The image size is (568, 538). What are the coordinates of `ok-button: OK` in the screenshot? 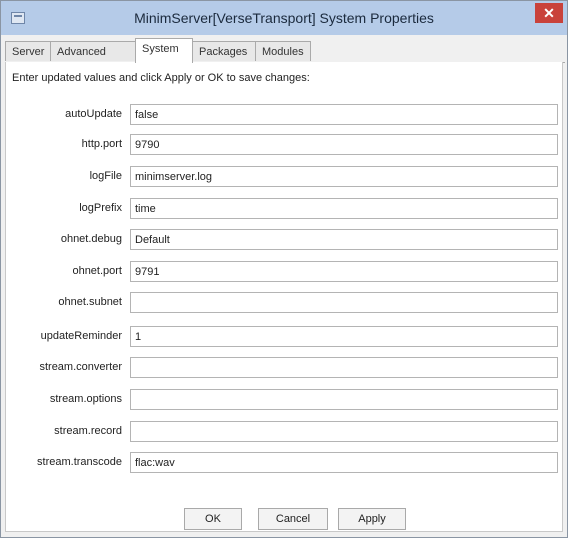 It's located at (213, 519).